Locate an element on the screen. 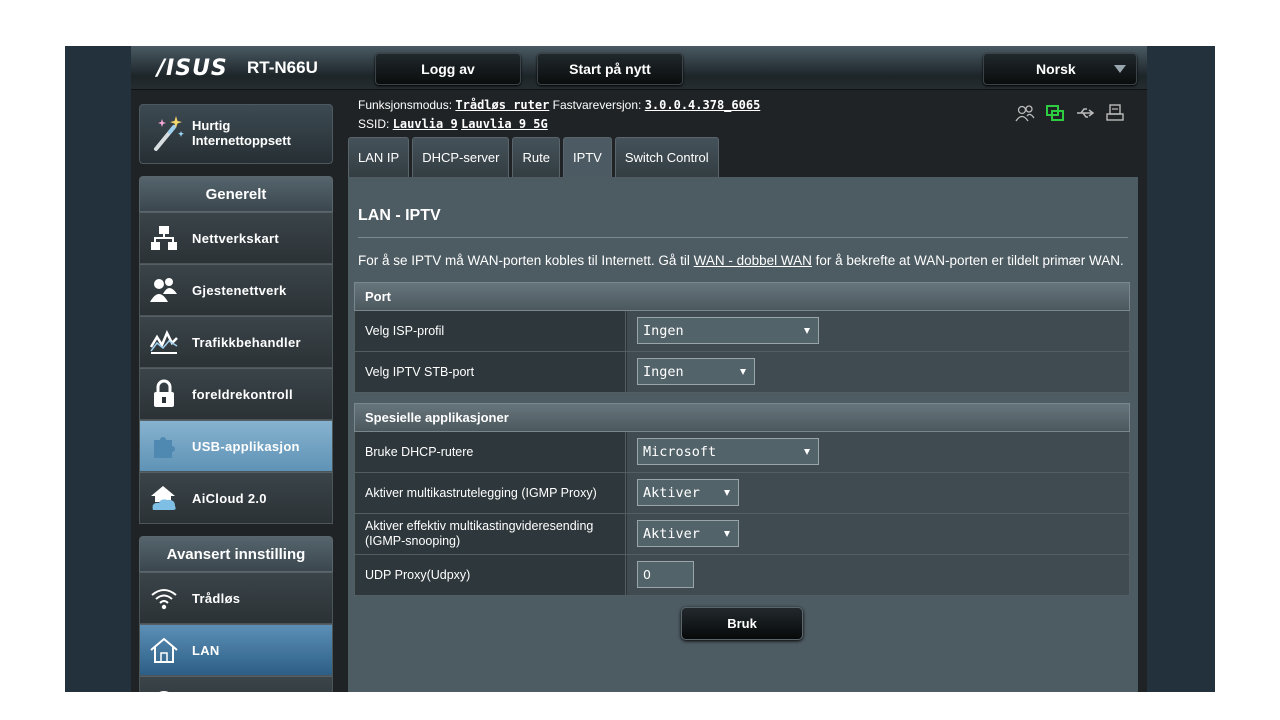  parental-control-icon is located at coordinates (164, 394).